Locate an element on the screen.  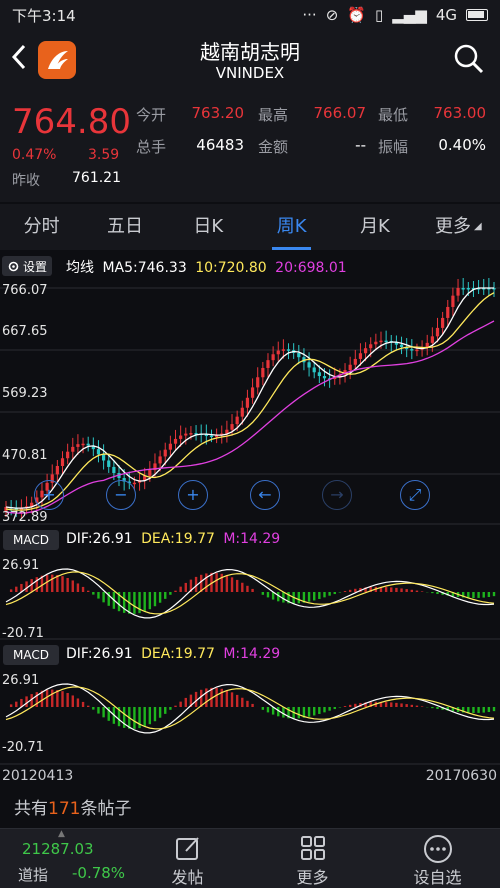
m-value: M:14.29 is located at coordinates (252, 539).